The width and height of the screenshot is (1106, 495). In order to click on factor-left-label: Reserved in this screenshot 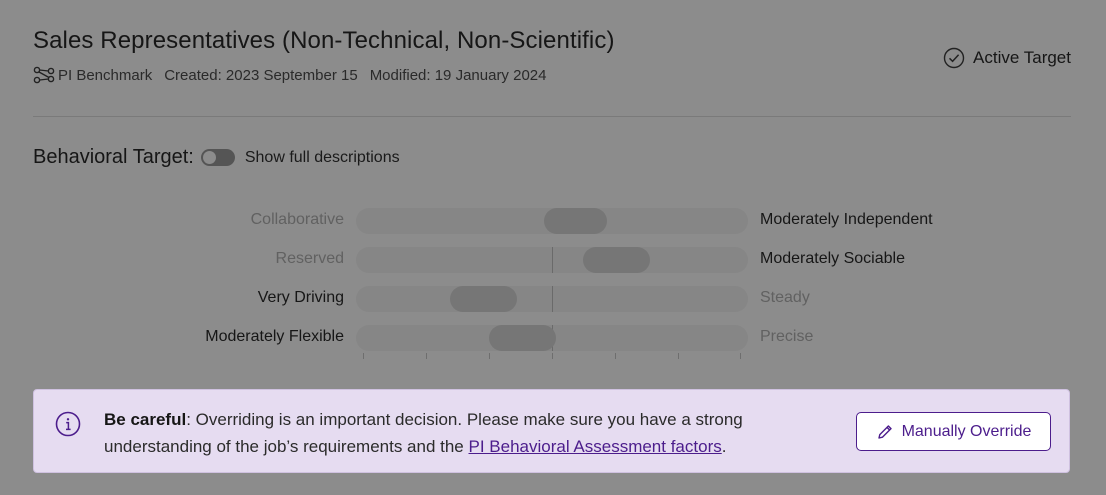, I will do `click(309, 258)`.